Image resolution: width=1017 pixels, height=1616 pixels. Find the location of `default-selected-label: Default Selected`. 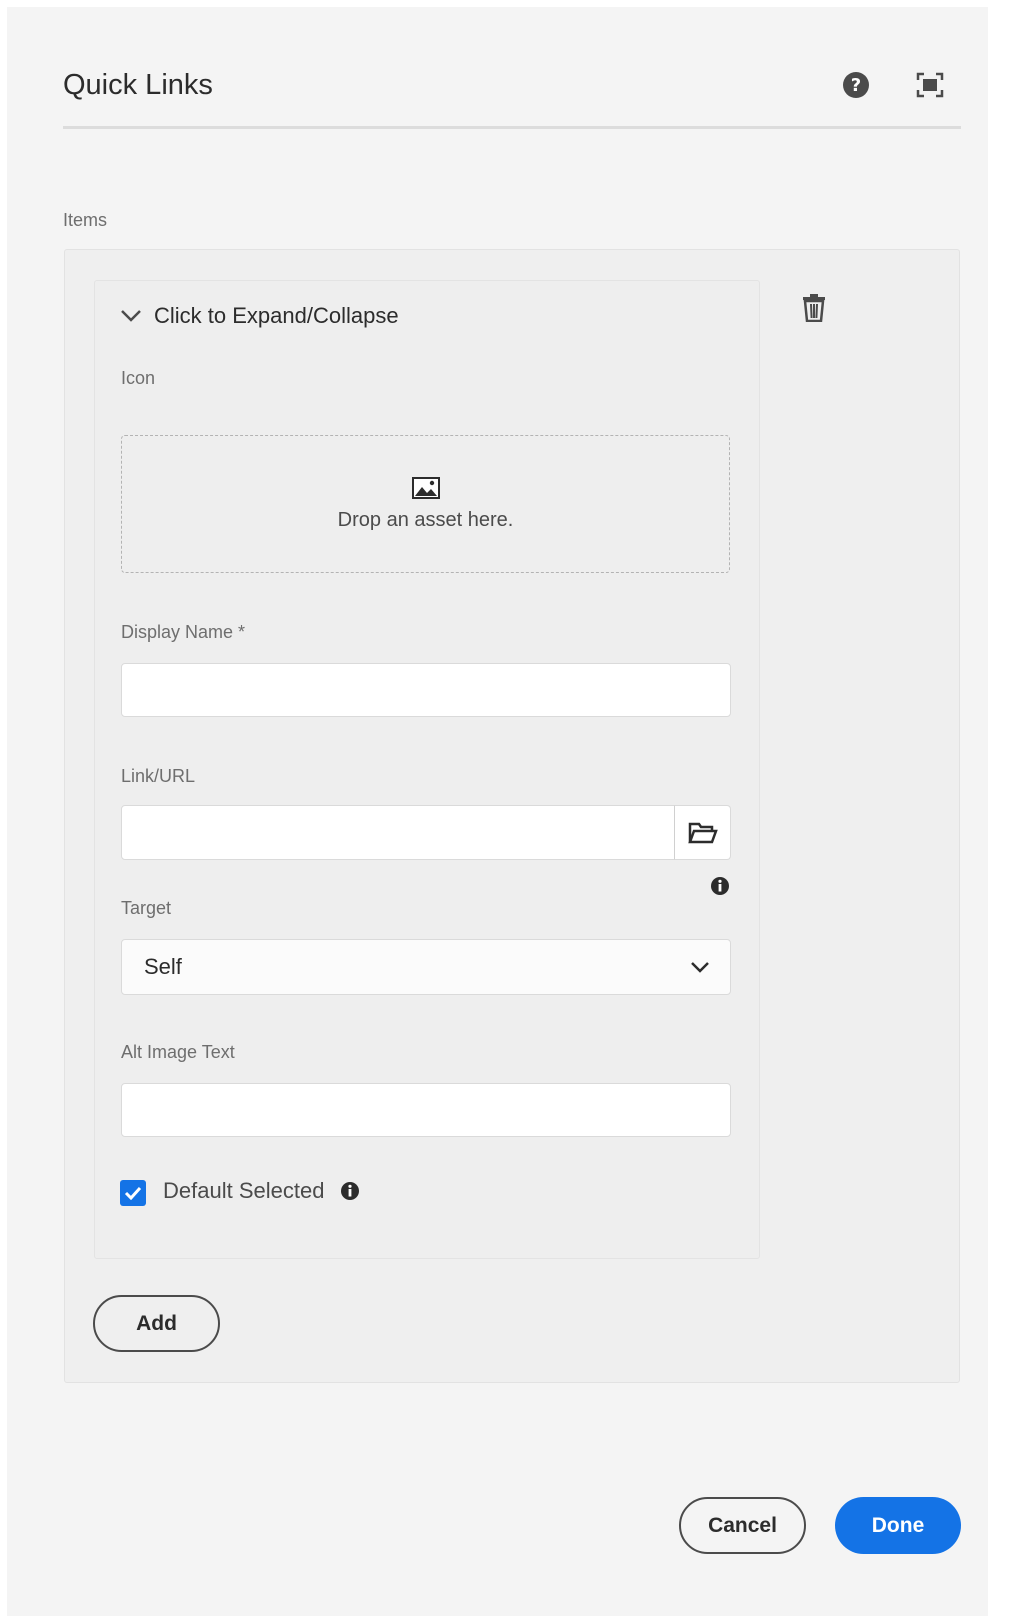

default-selected-label: Default Selected is located at coordinates (244, 1190).